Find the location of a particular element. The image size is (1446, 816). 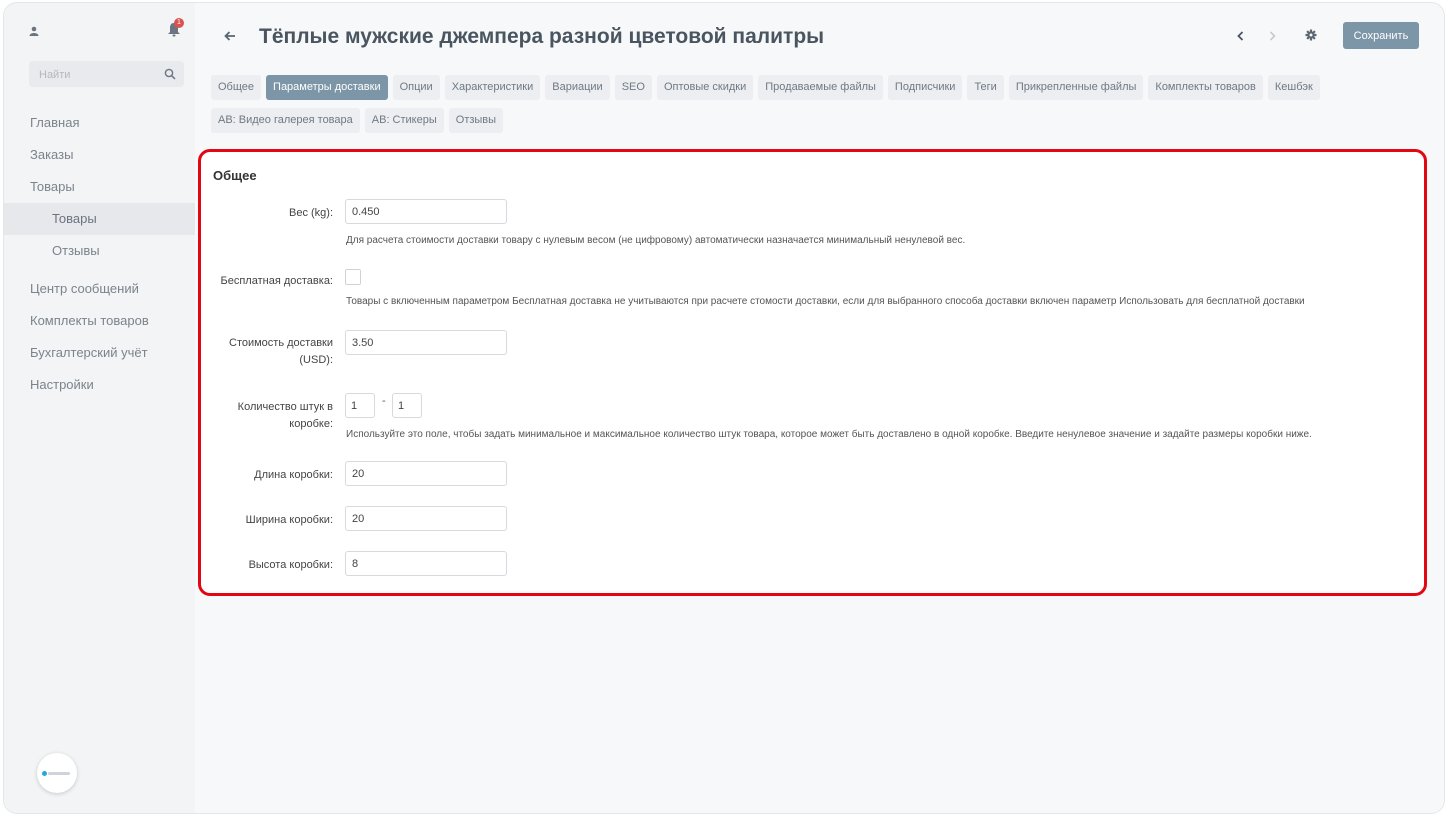

tab-variations: Вариации is located at coordinates (577, 87).